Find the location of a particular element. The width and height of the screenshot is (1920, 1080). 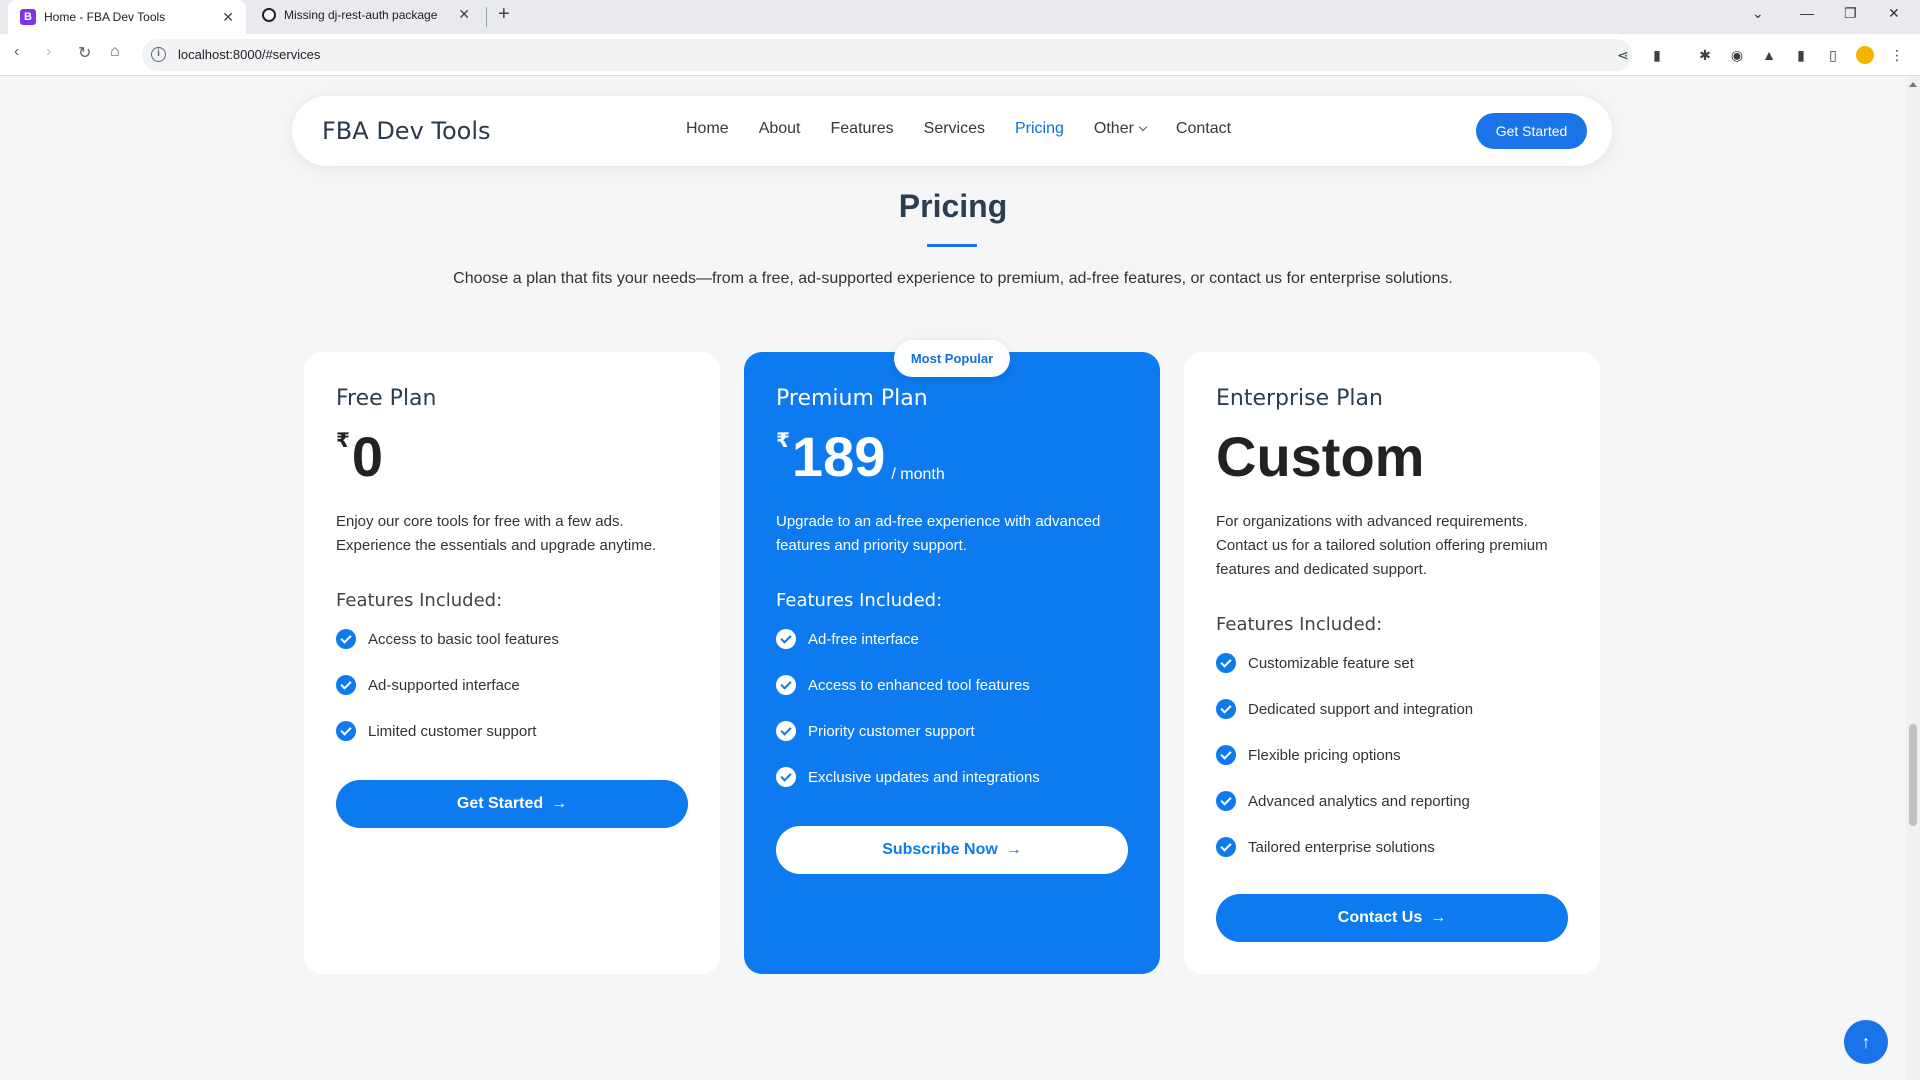

most-popular-badge: Most Popular is located at coordinates (952, 358).